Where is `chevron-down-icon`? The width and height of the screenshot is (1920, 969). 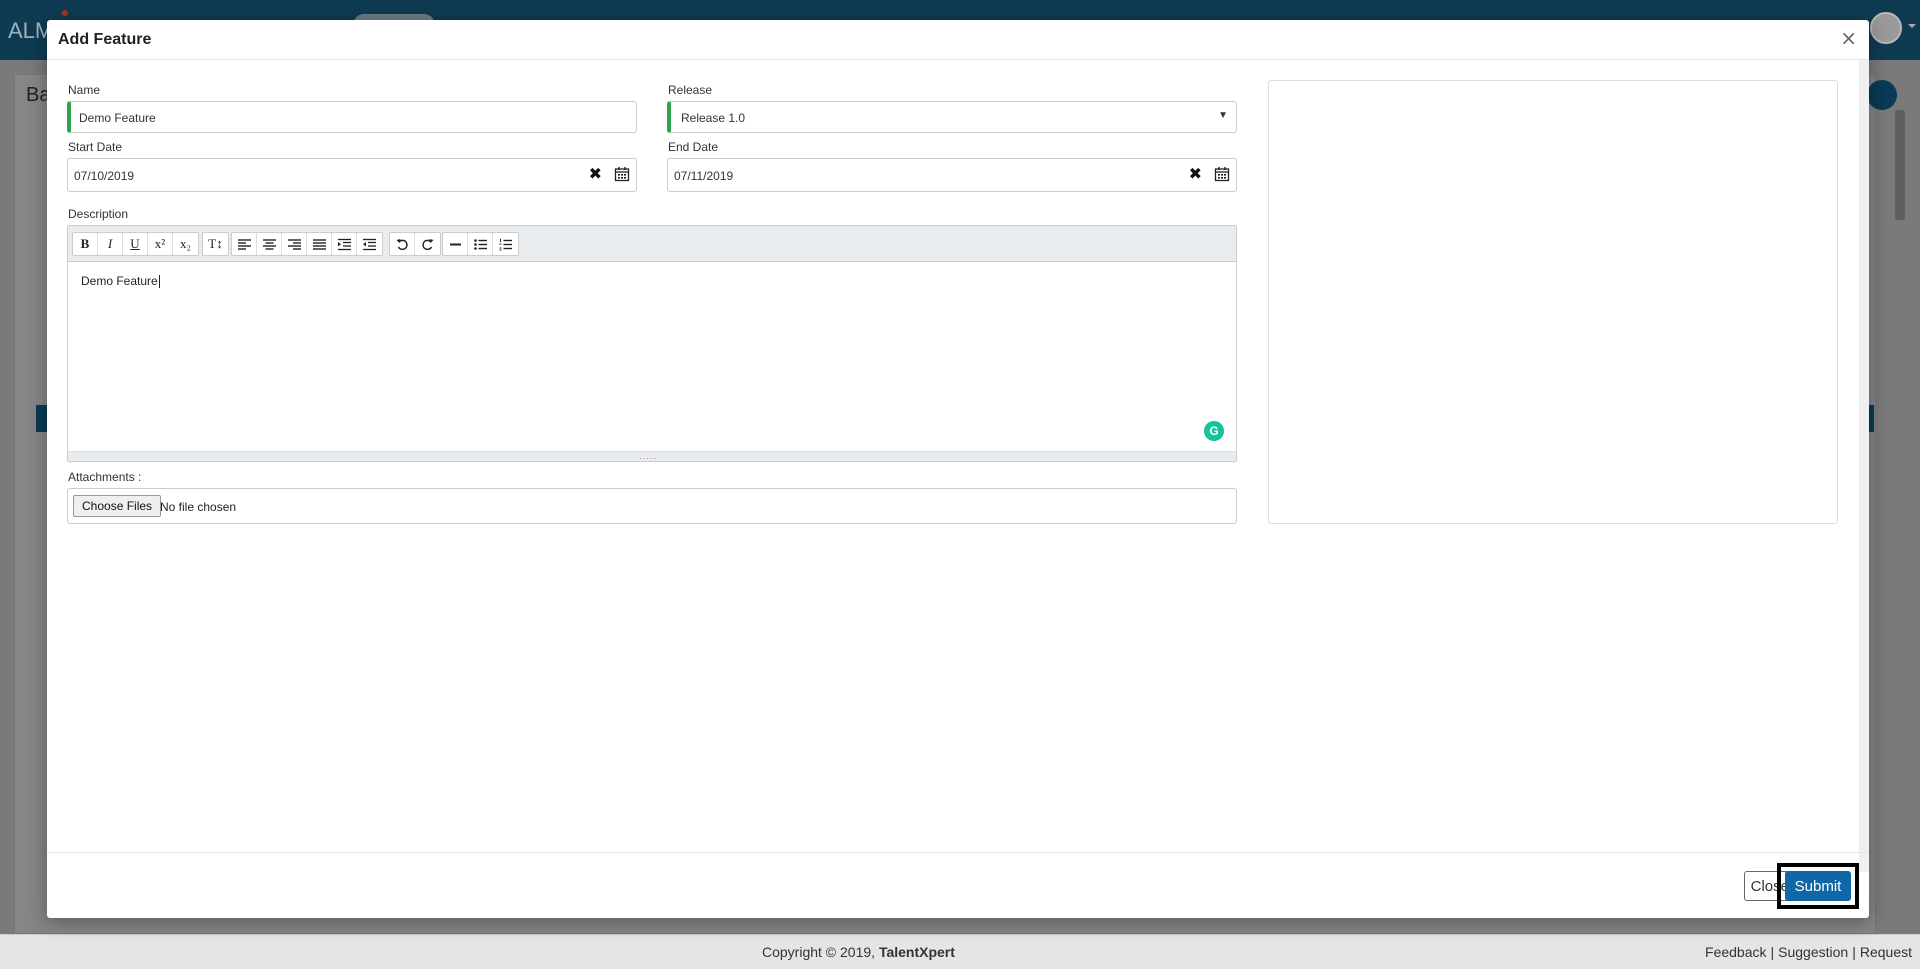
chevron-down-icon is located at coordinates (1912, 26).